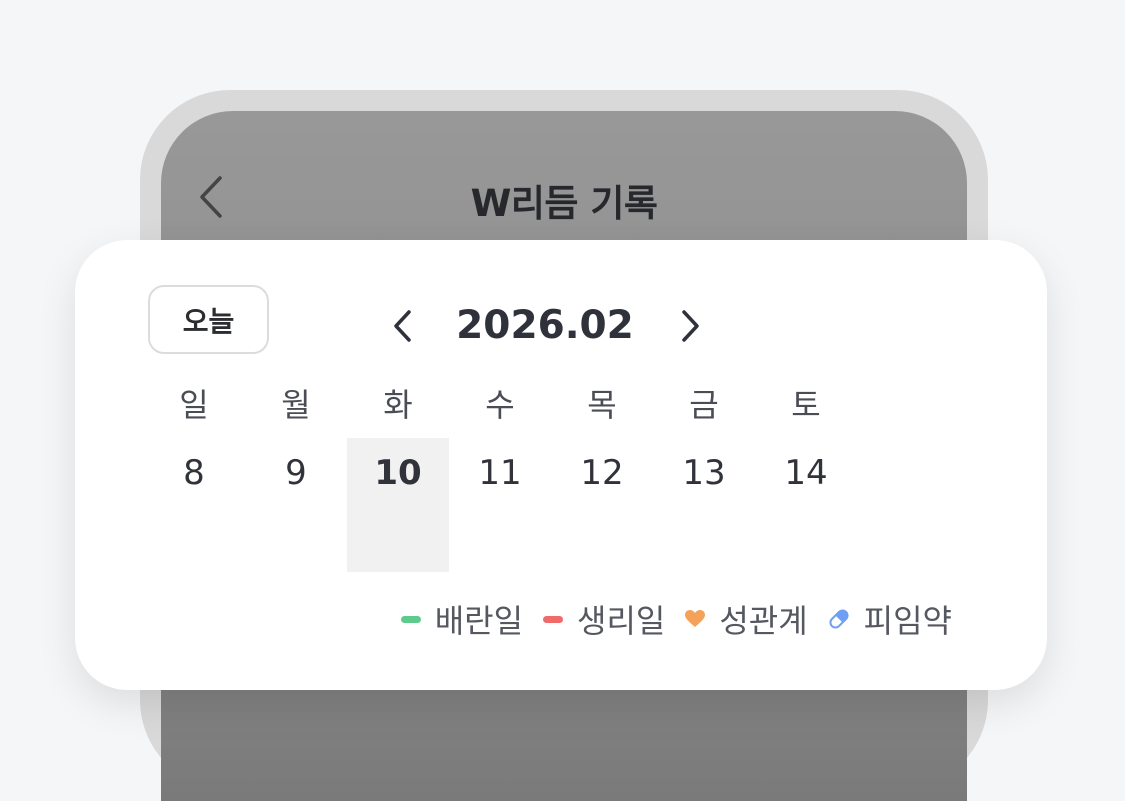  Describe the element at coordinates (763, 621) in the screenshot. I see `legend-intercourse-label: 성관계` at that location.